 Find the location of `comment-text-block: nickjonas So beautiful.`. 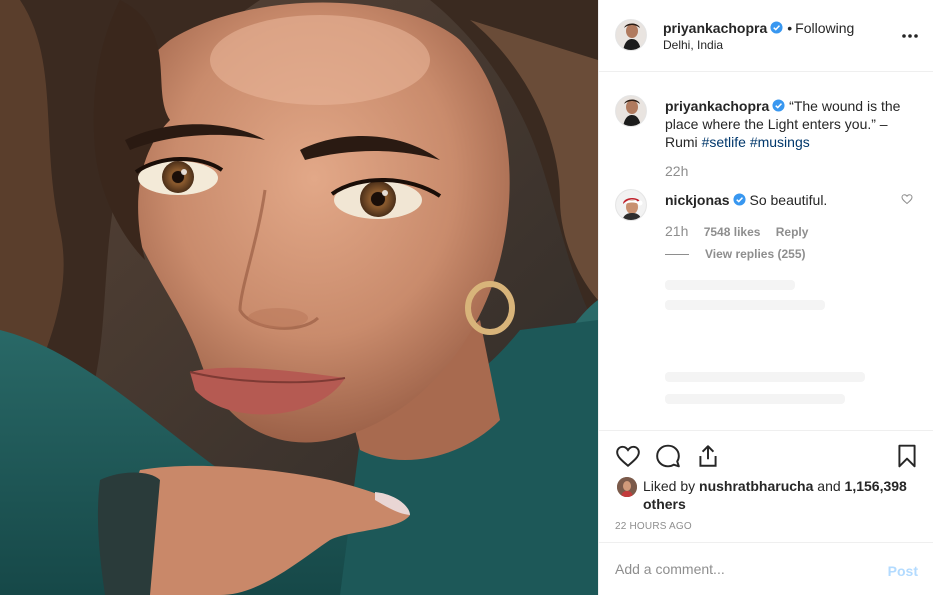

comment-text-block: nickjonas So beautiful. is located at coordinates (785, 200).